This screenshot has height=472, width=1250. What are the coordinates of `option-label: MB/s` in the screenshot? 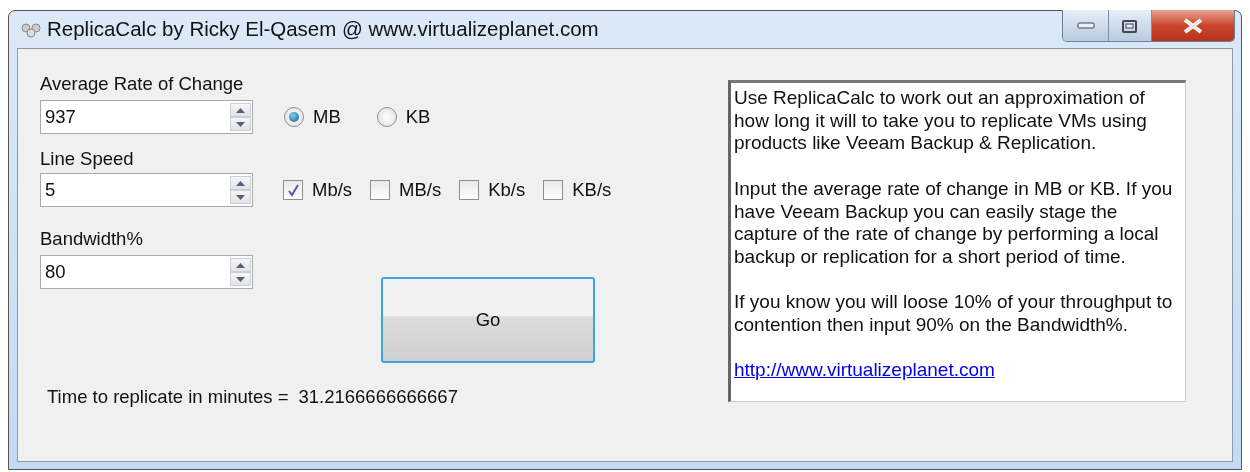 It's located at (420, 190).